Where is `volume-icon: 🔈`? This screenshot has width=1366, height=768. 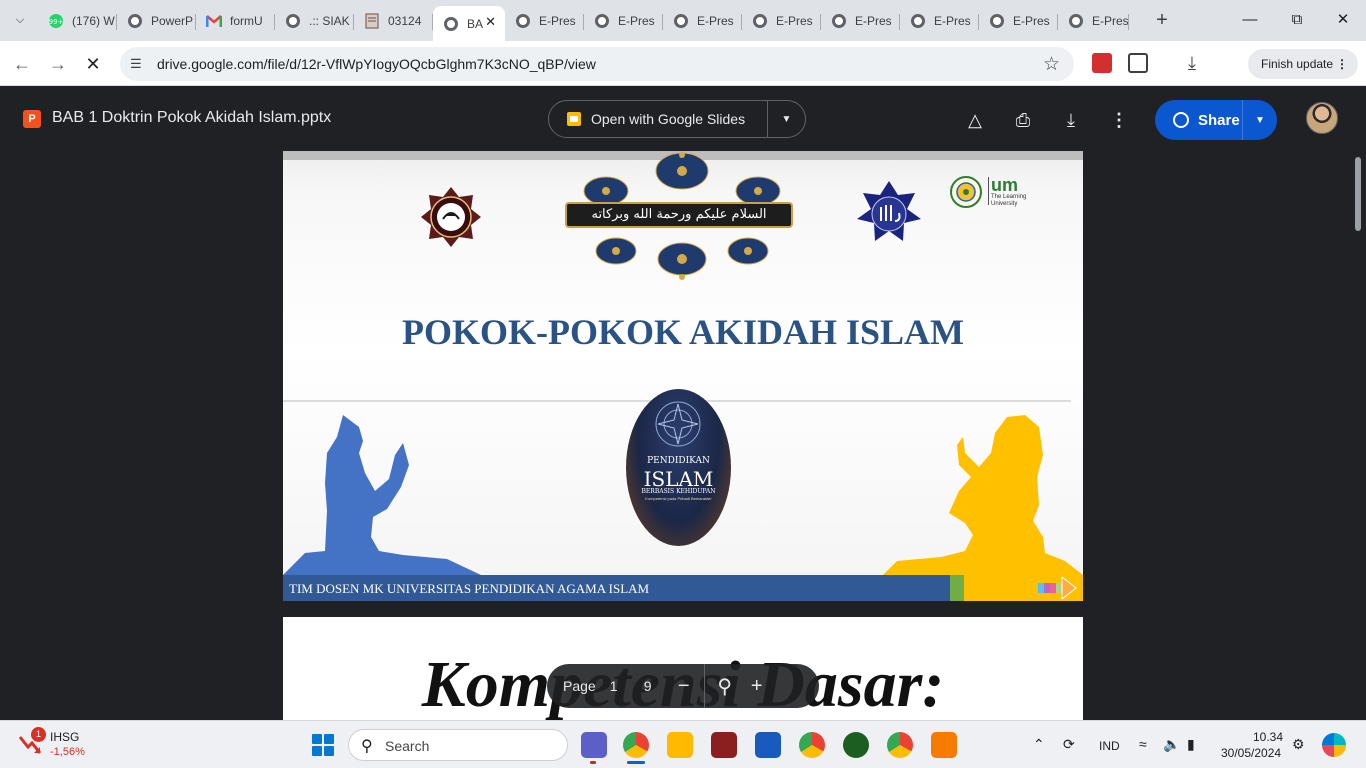
volume-icon: 🔈 is located at coordinates (1171, 744).